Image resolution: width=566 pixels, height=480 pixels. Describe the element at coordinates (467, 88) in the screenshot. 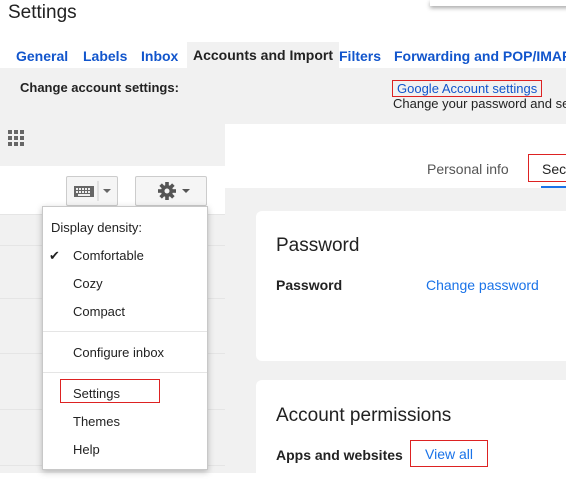

I see `google-account-settings-link: Google Account settings` at that location.